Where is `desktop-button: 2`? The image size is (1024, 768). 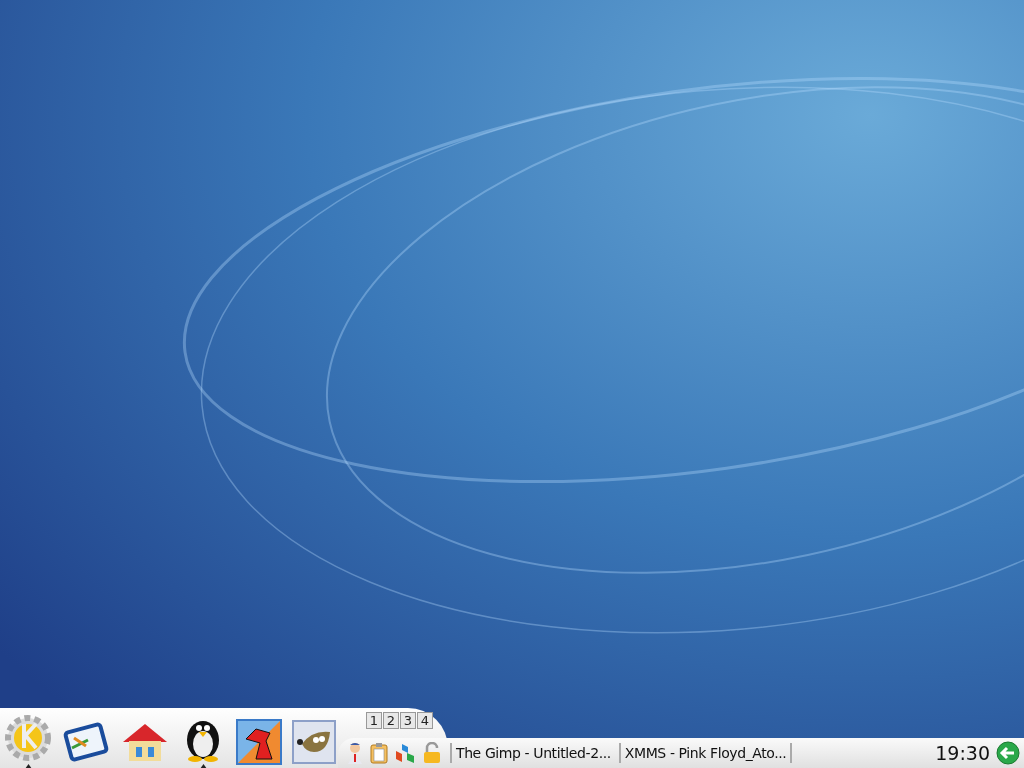
desktop-button: 2 is located at coordinates (391, 720).